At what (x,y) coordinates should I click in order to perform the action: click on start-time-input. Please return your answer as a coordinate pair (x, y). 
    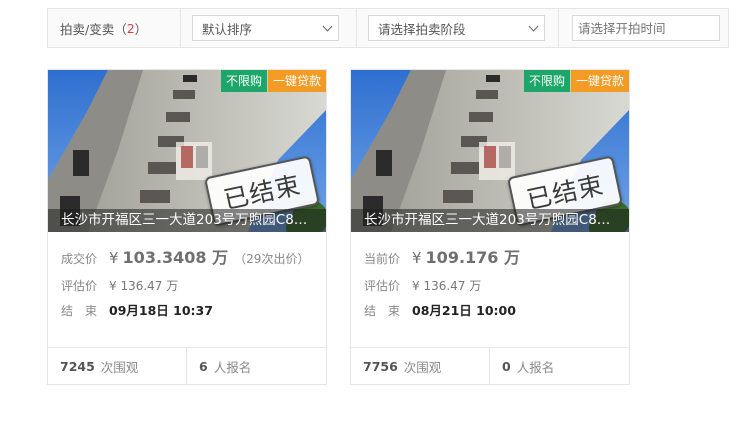
    Looking at the image, I should click on (646, 28).